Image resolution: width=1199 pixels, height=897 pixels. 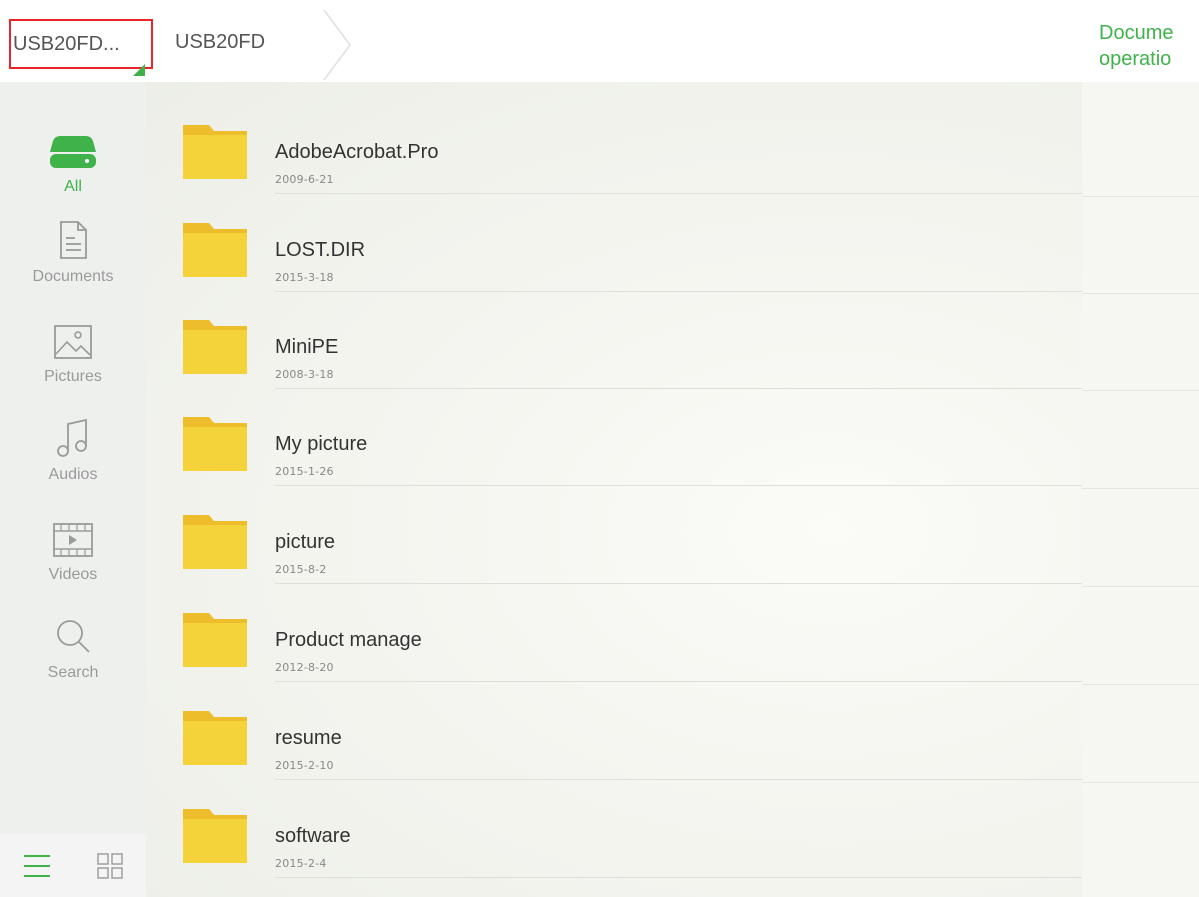 I want to click on list-view-button, so click(x=36, y=865).